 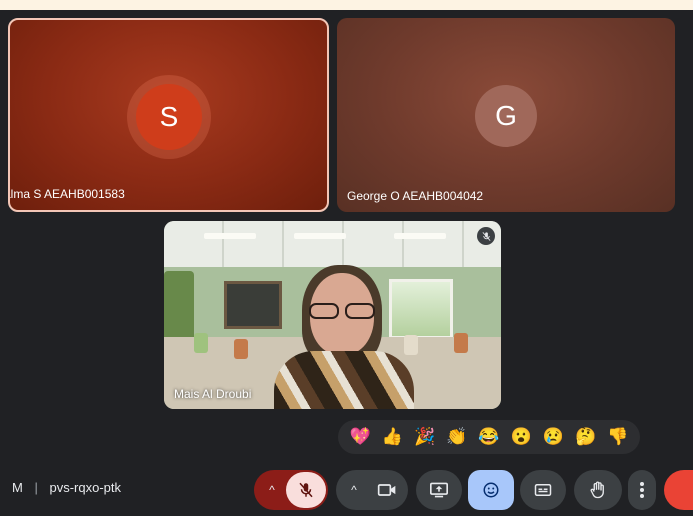 I want to click on reactions-button, so click(x=491, y=490).